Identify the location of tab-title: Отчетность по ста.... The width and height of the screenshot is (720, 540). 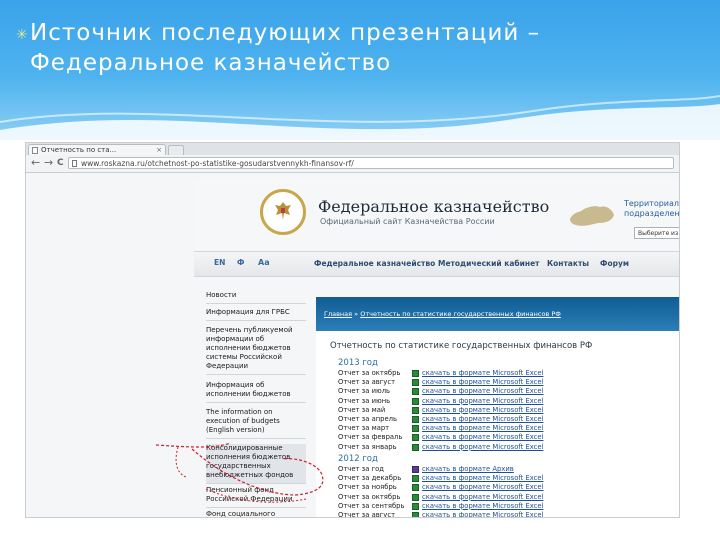
(79, 150).